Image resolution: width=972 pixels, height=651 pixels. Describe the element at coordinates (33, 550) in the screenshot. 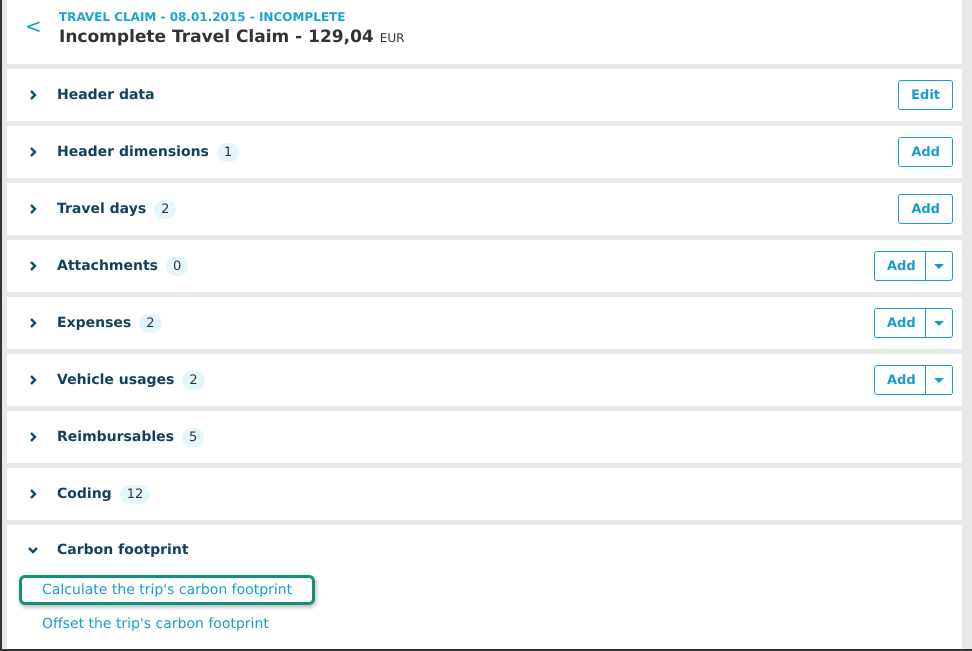

I see `chevron-down-icon` at that location.